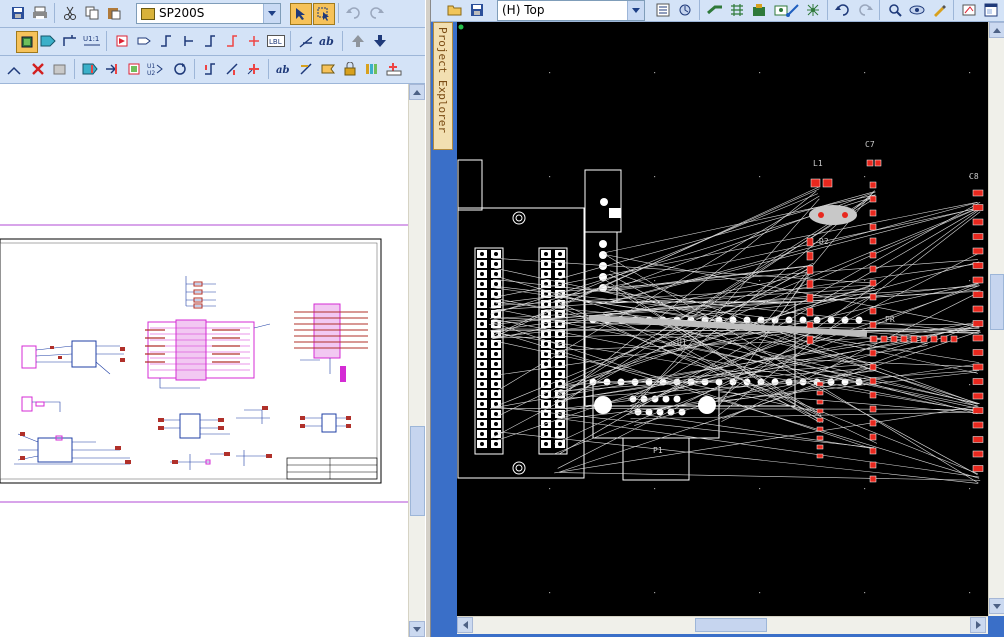 Image resolution: width=1004 pixels, height=637 pixels. What do you see at coordinates (380, 41) in the screenshot?
I see `arrow-down-button` at bounding box center [380, 41].